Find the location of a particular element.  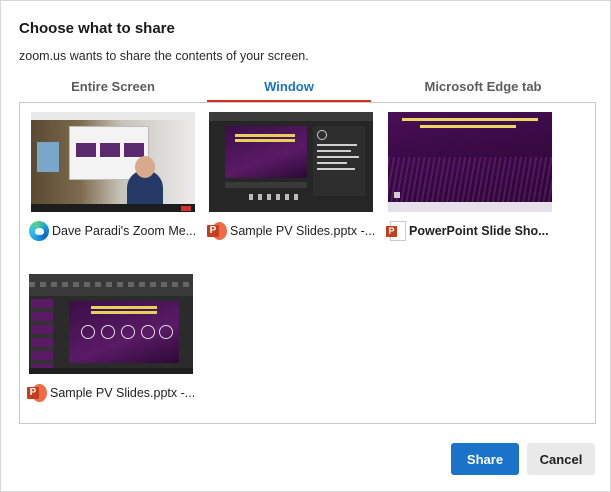

tab-window: Window is located at coordinates (289, 87).